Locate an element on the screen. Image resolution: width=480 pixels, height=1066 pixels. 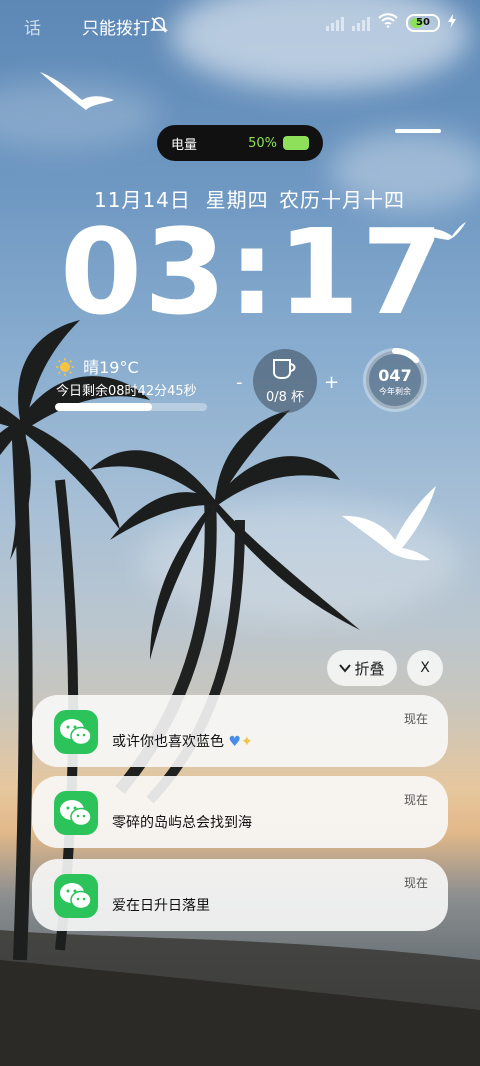
chevron-down-icon is located at coordinates (345, 668).